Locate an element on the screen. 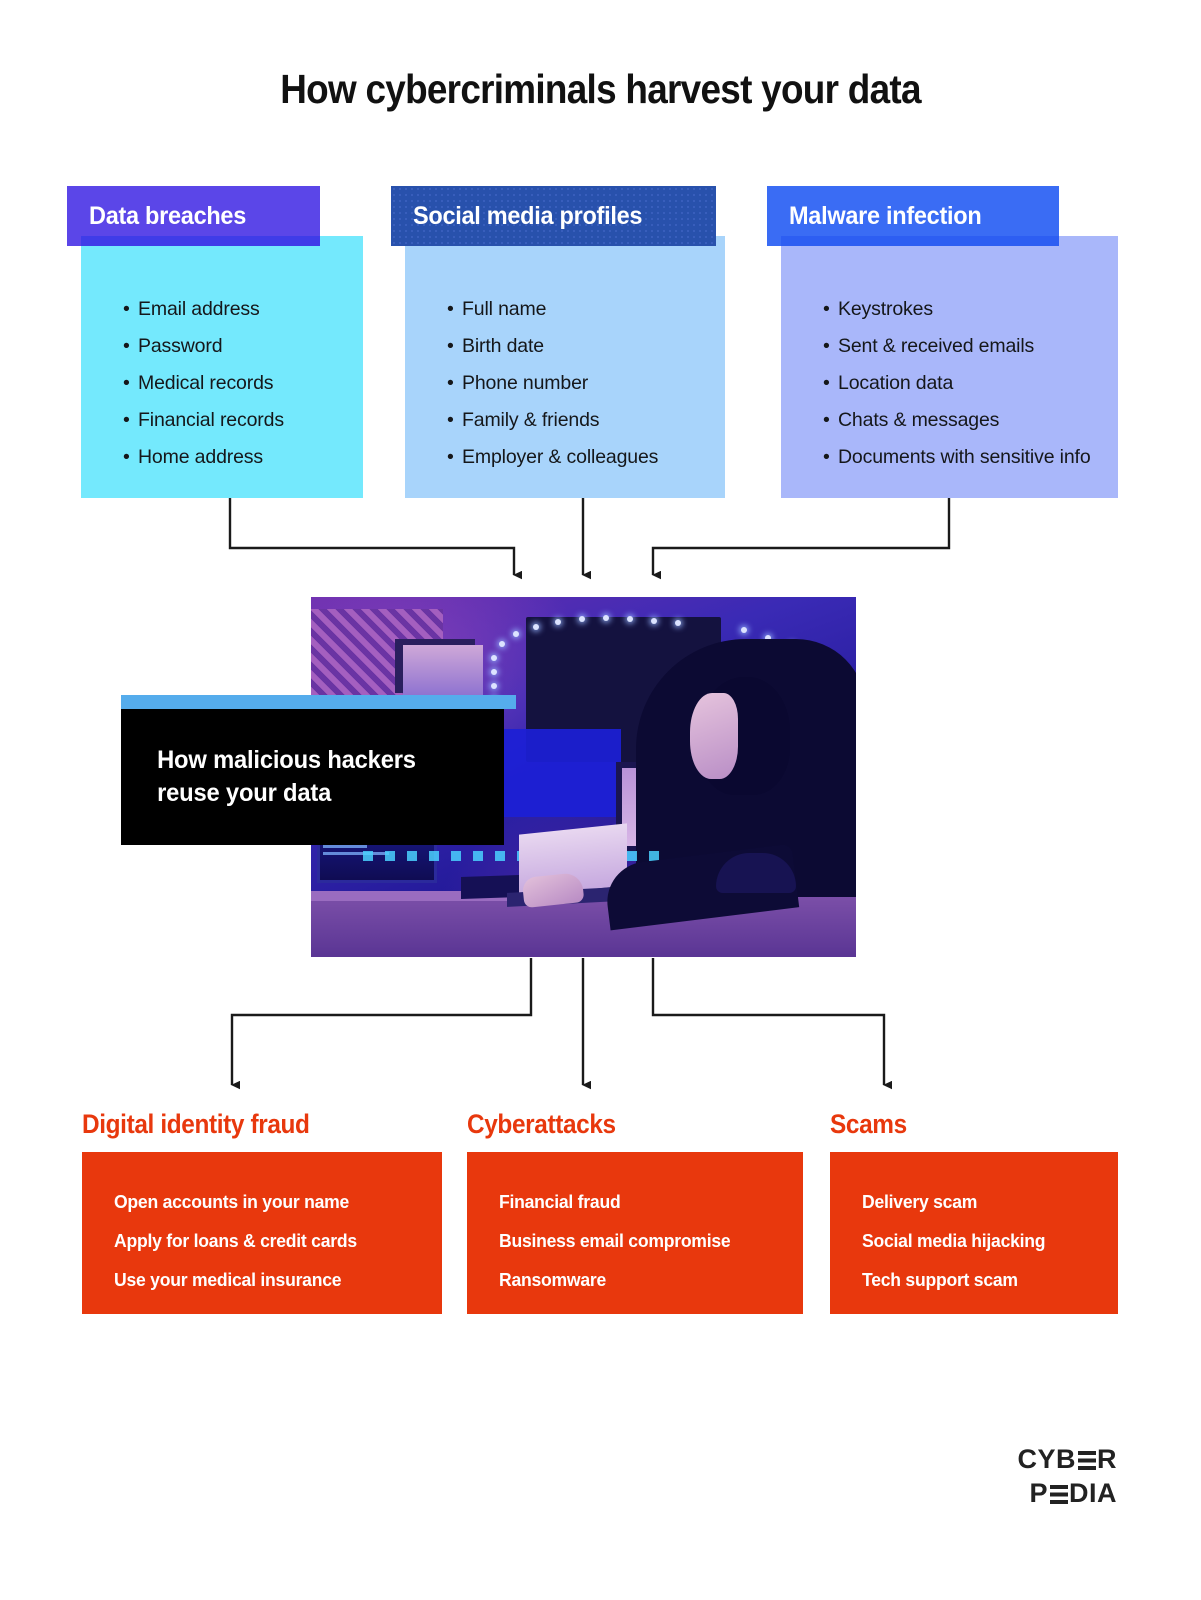 The image size is (1201, 1600). logo-line-1: CYB R is located at coordinates (1067, 1459).